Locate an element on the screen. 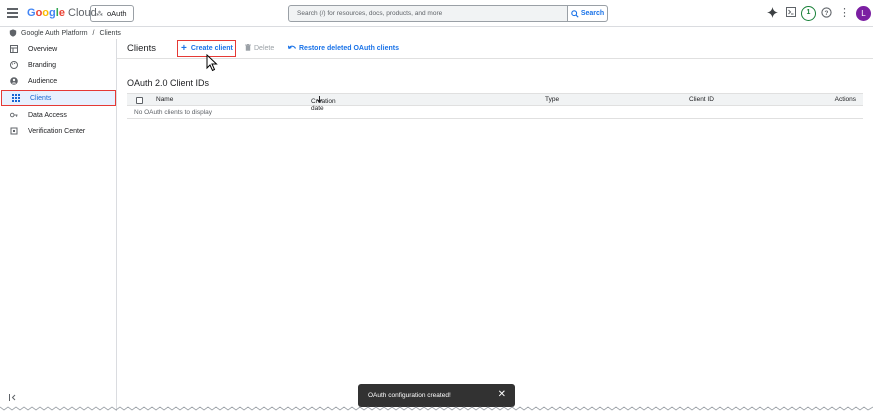 This screenshot has height=411, width=873. undo-icon is located at coordinates (292, 48).